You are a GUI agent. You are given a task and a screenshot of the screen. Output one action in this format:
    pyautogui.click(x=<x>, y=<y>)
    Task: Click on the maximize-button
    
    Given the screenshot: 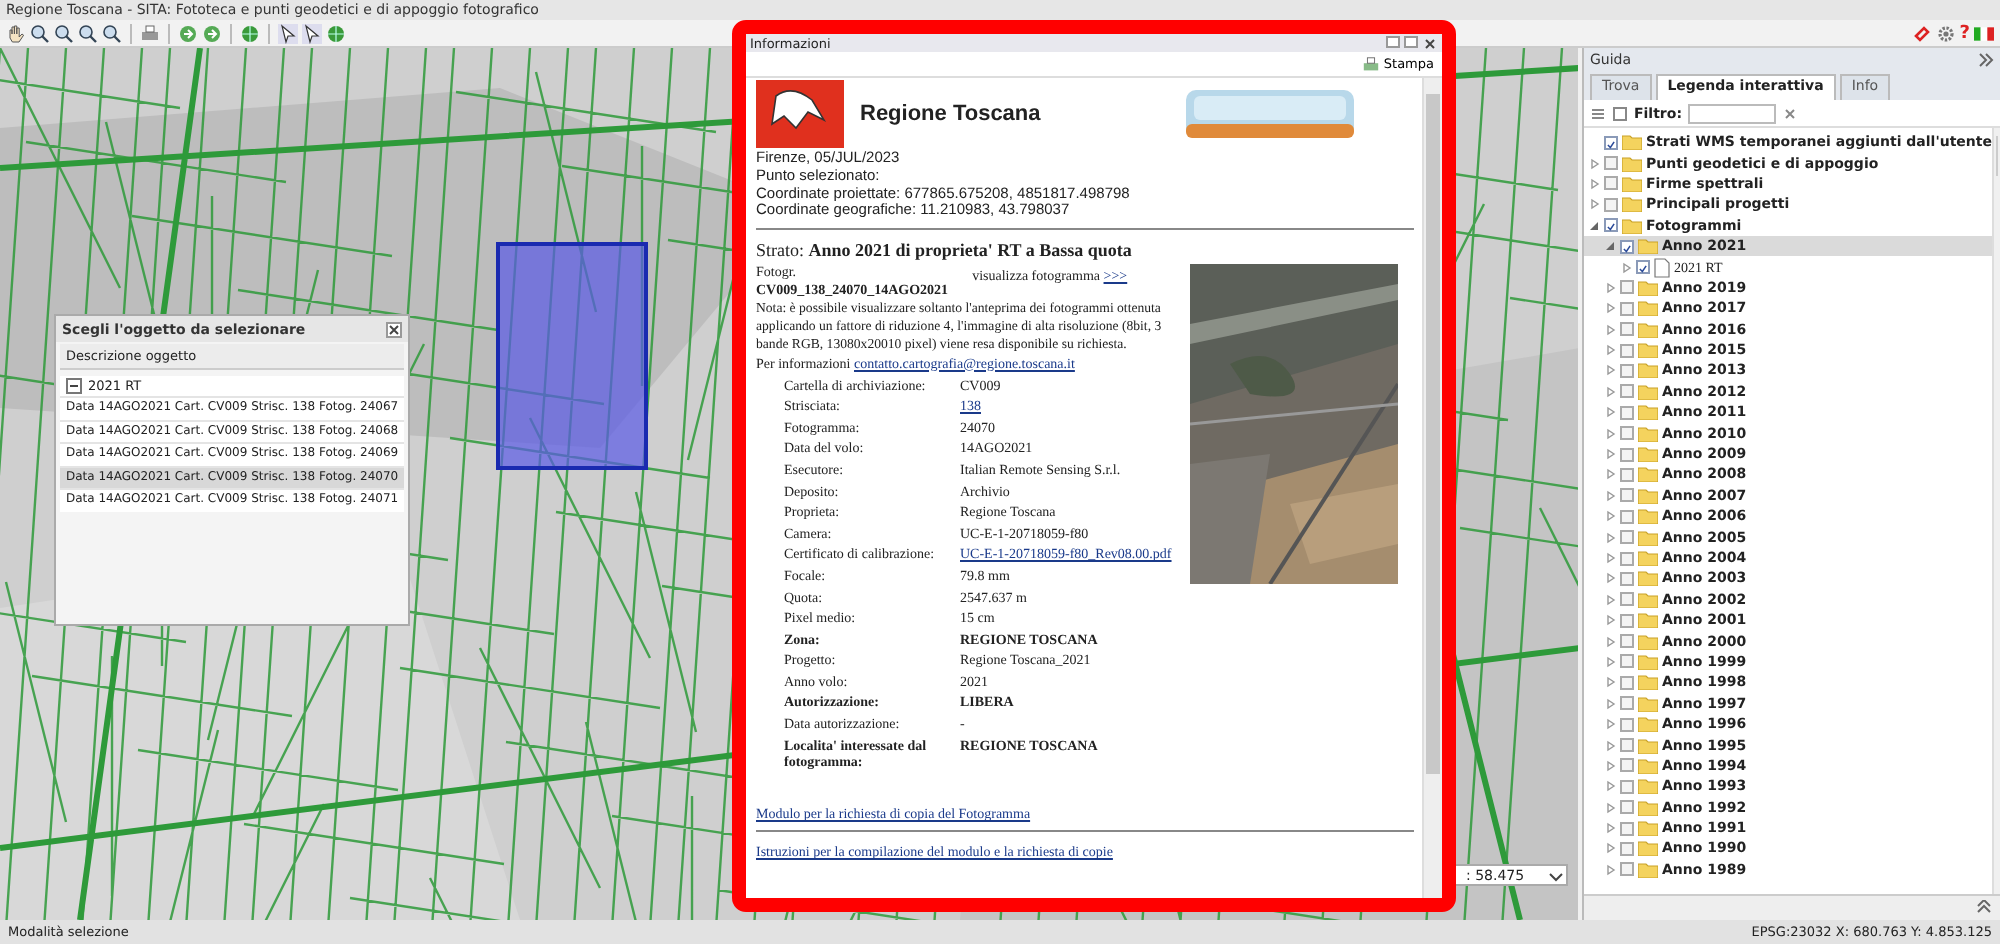 What is the action you would take?
    pyautogui.click(x=1411, y=41)
    